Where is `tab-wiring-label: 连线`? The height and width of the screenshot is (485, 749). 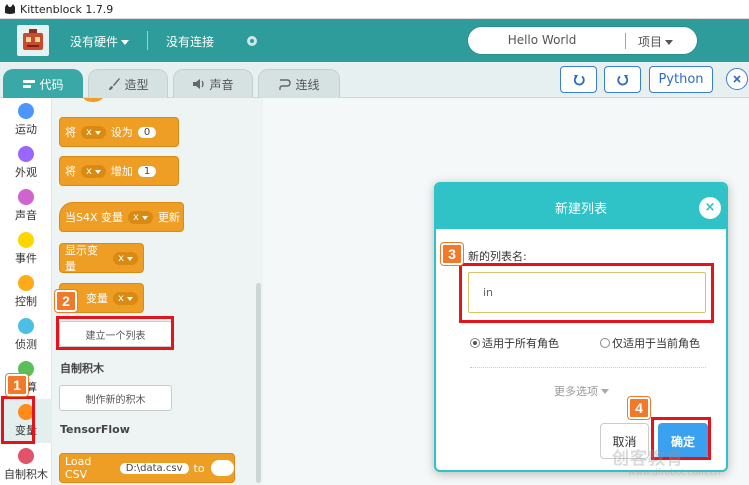
tab-wiring-label: 连线 is located at coordinates (307, 84).